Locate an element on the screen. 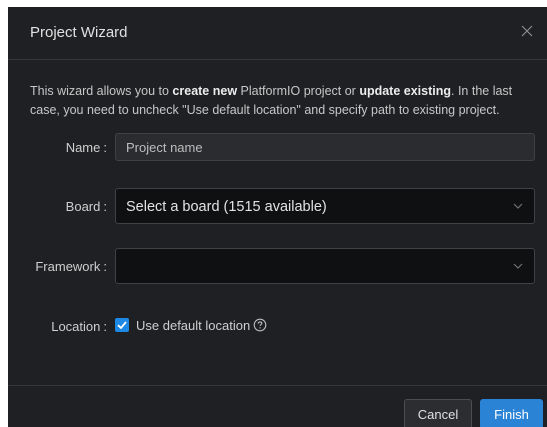 Image resolution: width=547 pixels, height=427 pixels. framework-label-text: Framework is located at coordinates (68, 266).